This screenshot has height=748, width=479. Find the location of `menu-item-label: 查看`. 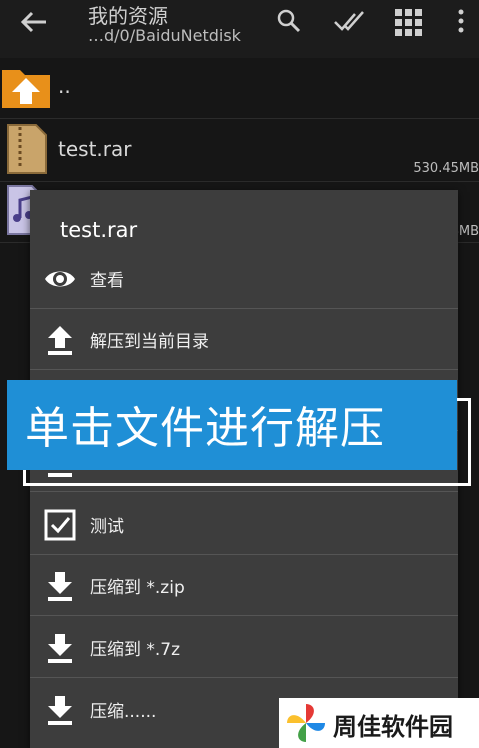

menu-item-label: 查看 is located at coordinates (107, 281).